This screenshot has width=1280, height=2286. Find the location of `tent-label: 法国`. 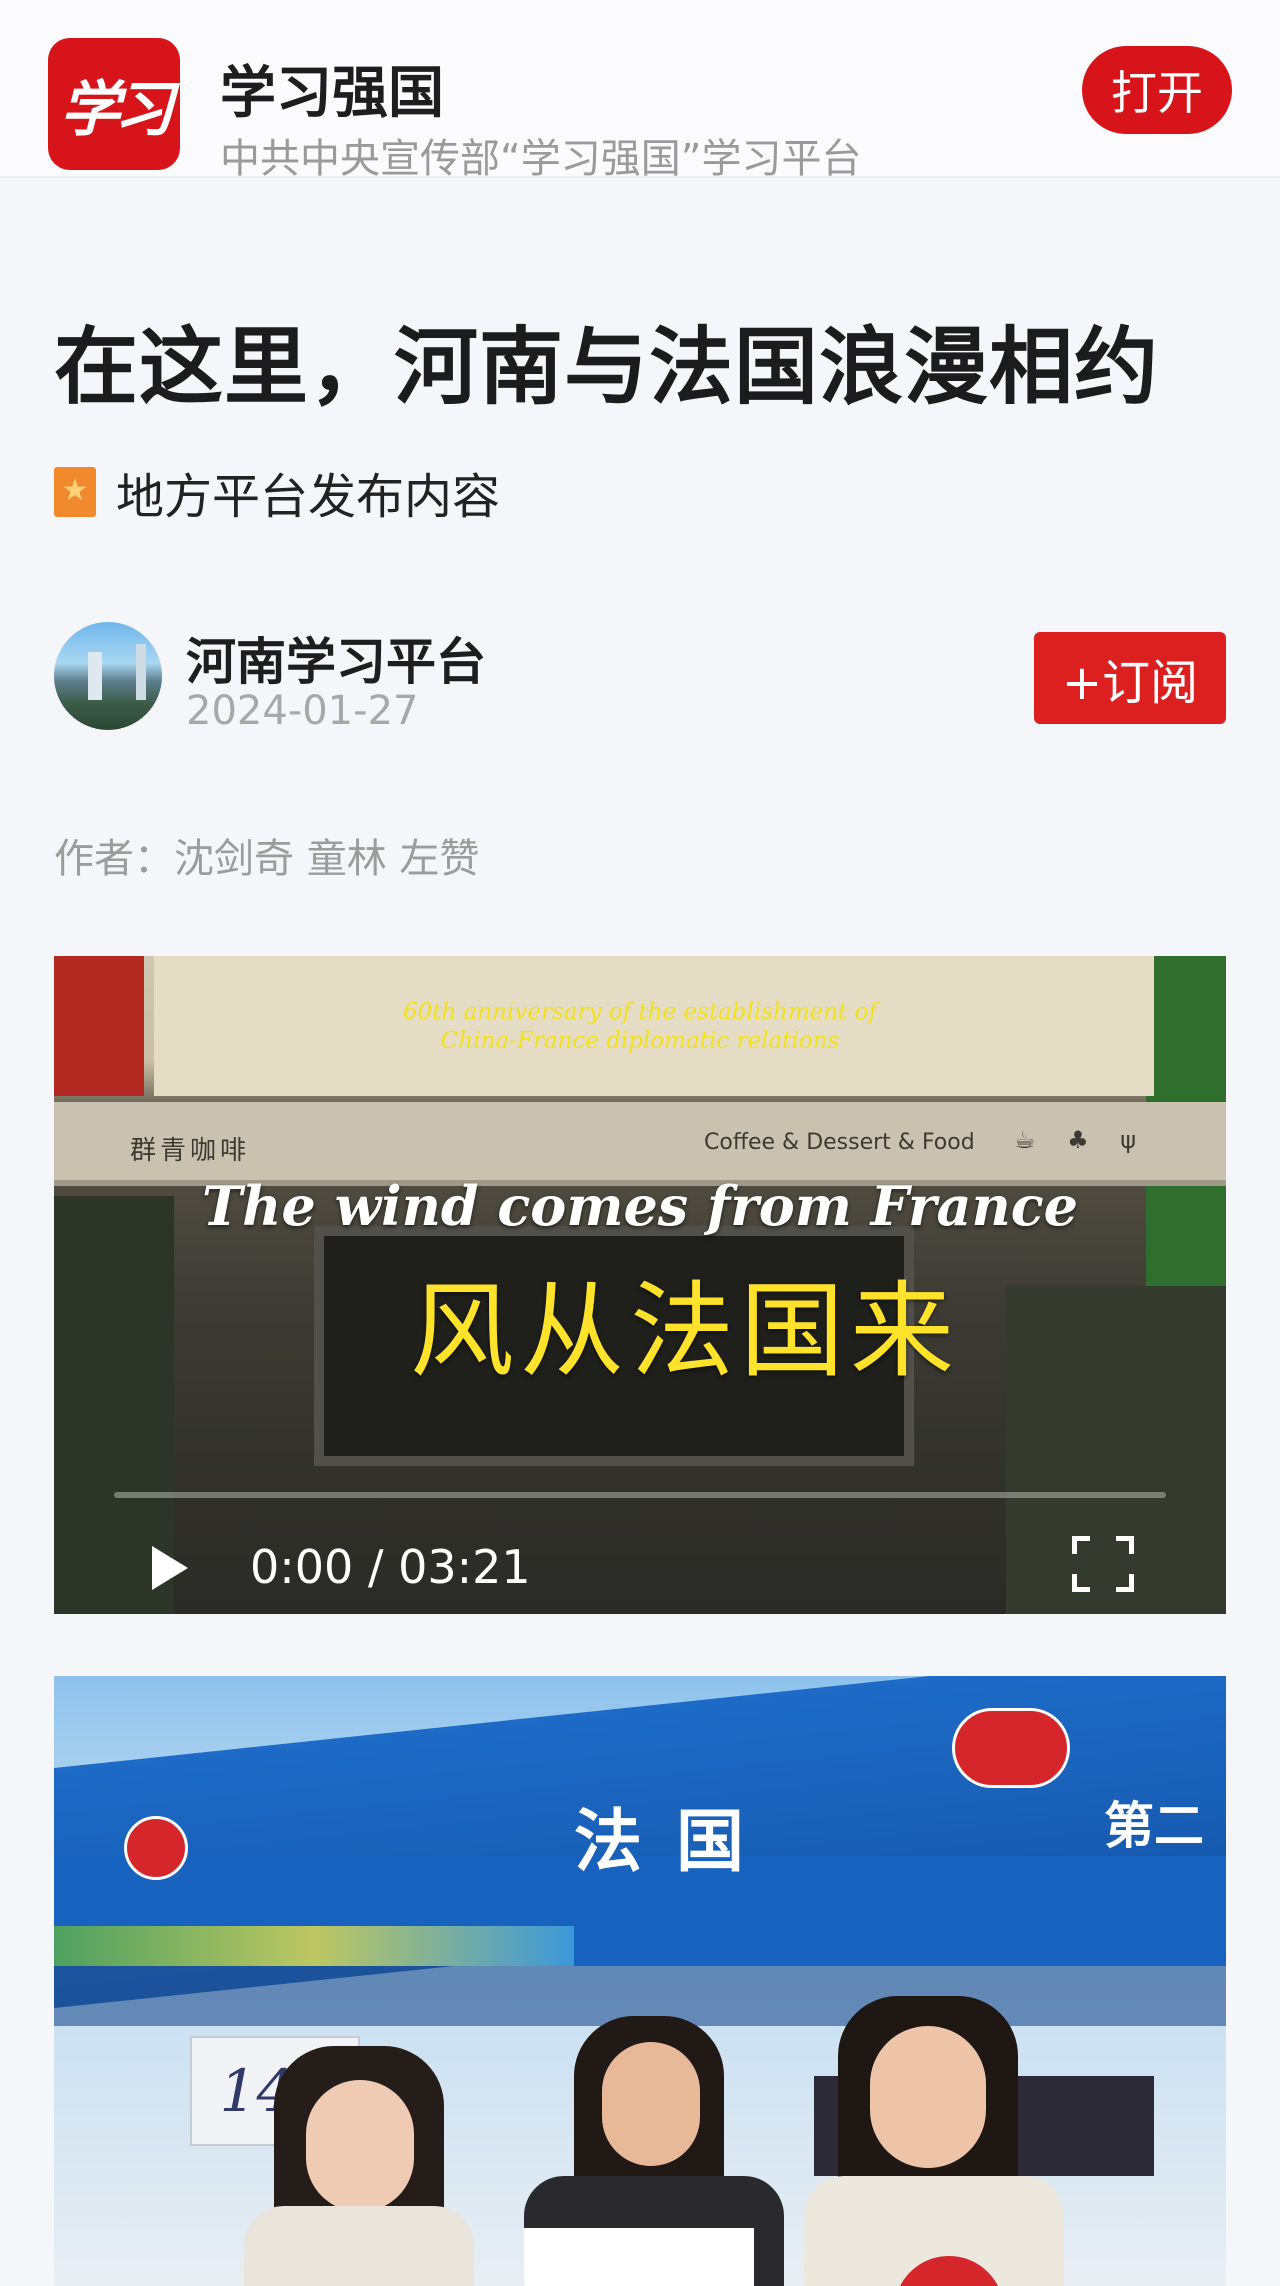

tent-label: 法国 is located at coordinates (676, 1842).